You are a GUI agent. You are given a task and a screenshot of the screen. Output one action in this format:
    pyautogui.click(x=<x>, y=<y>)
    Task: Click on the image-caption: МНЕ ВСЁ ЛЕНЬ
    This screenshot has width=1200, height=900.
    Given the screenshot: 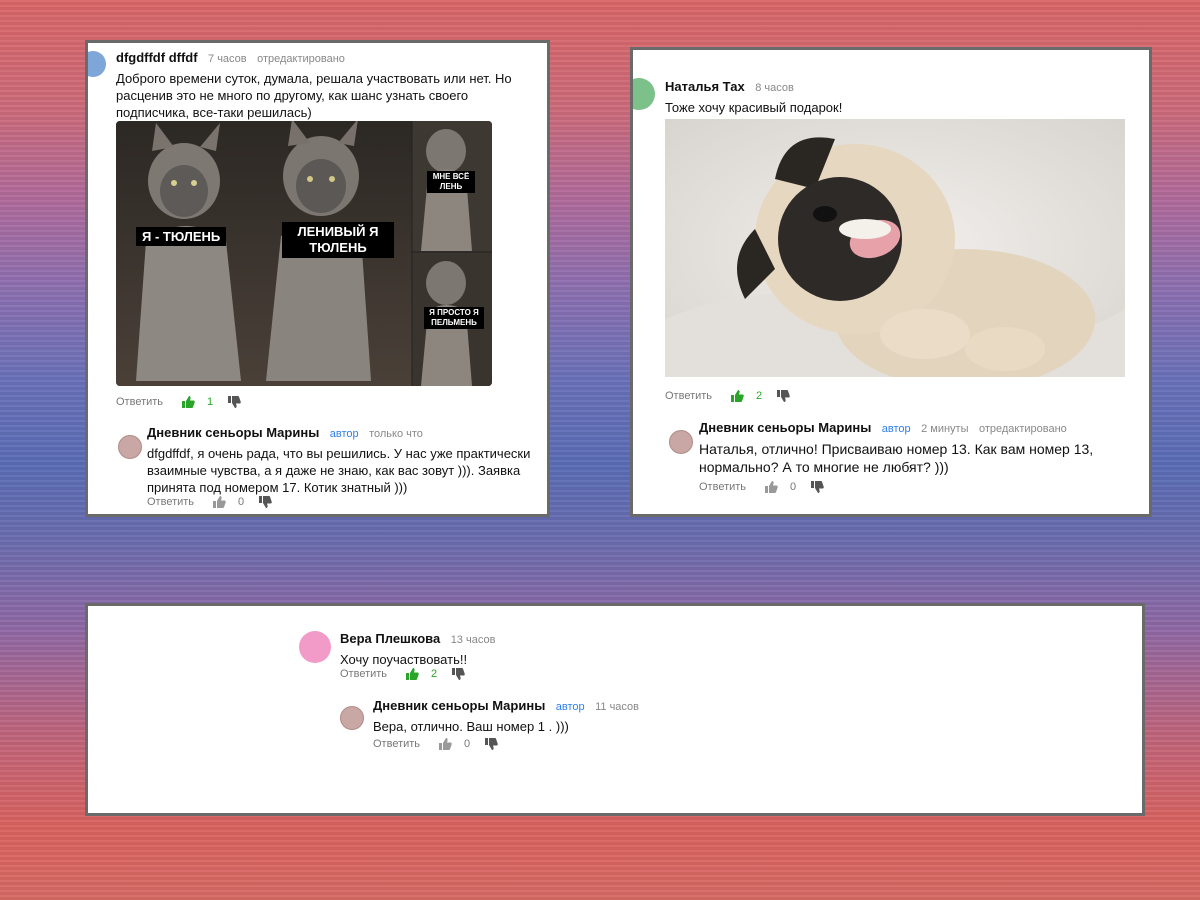 What is the action you would take?
    pyautogui.click(x=451, y=182)
    